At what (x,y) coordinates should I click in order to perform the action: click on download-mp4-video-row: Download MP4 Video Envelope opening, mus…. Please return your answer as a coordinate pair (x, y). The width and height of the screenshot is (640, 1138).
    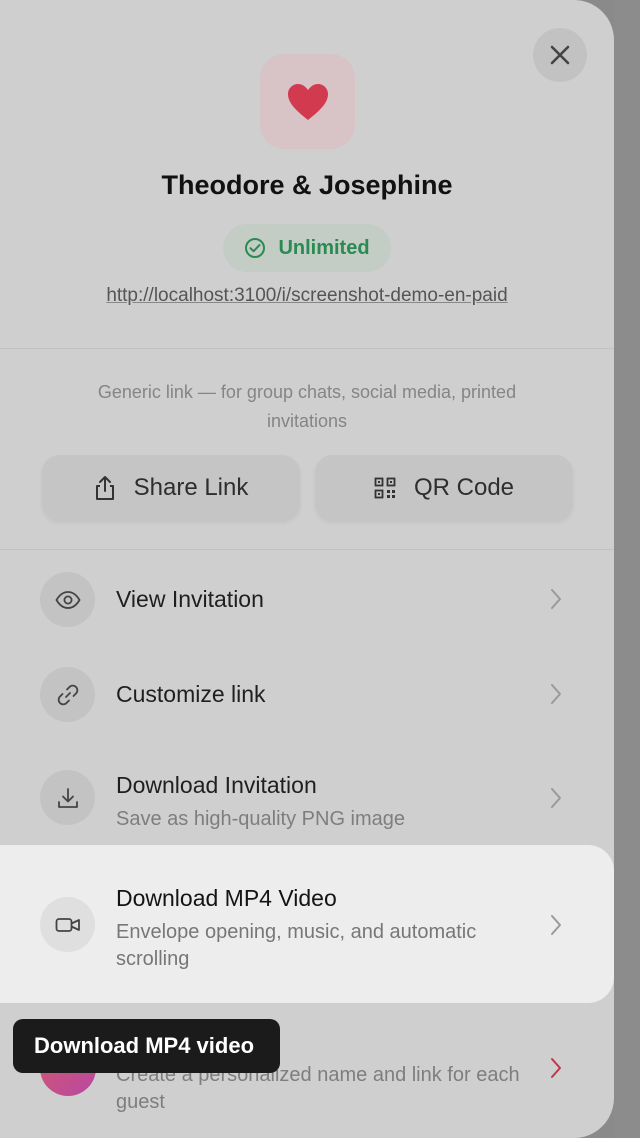
    Looking at the image, I should click on (307, 924).